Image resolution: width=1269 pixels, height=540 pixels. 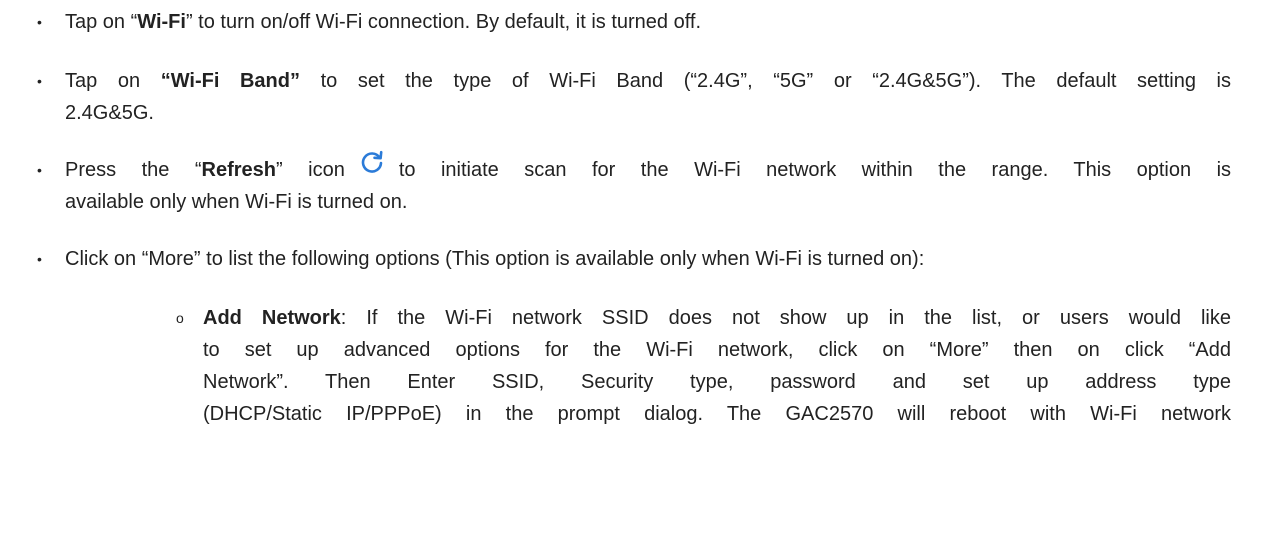 I want to click on text-segment: ” icon, so click(x=310, y=170).